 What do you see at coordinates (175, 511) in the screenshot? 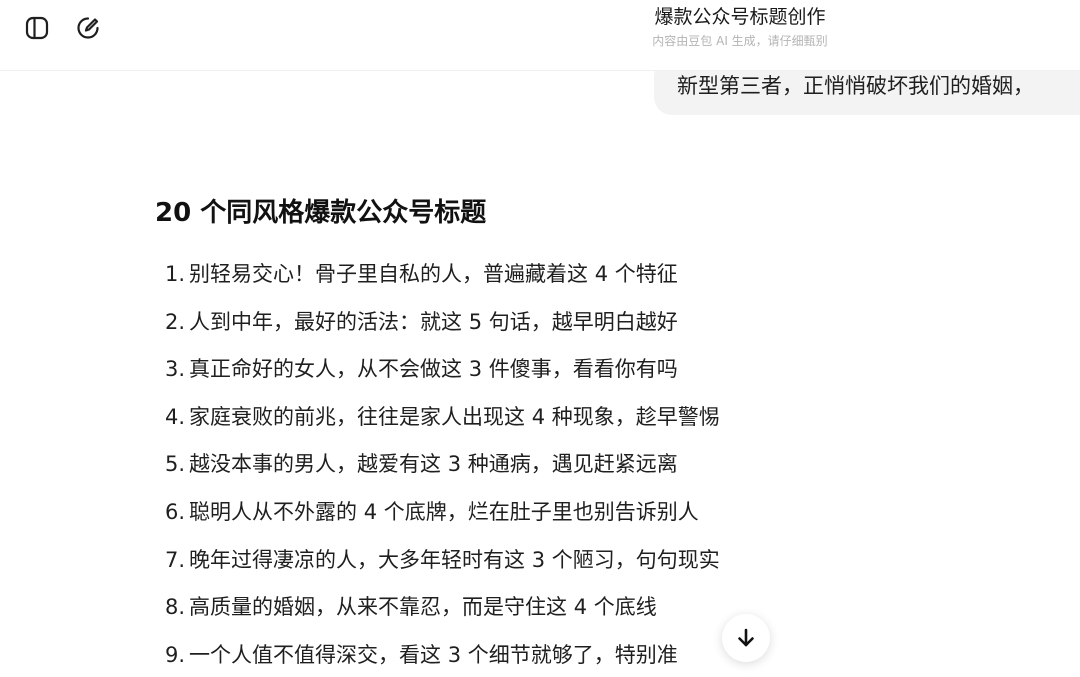
I see `list-number: 6.` at bounding box center [175, 511].